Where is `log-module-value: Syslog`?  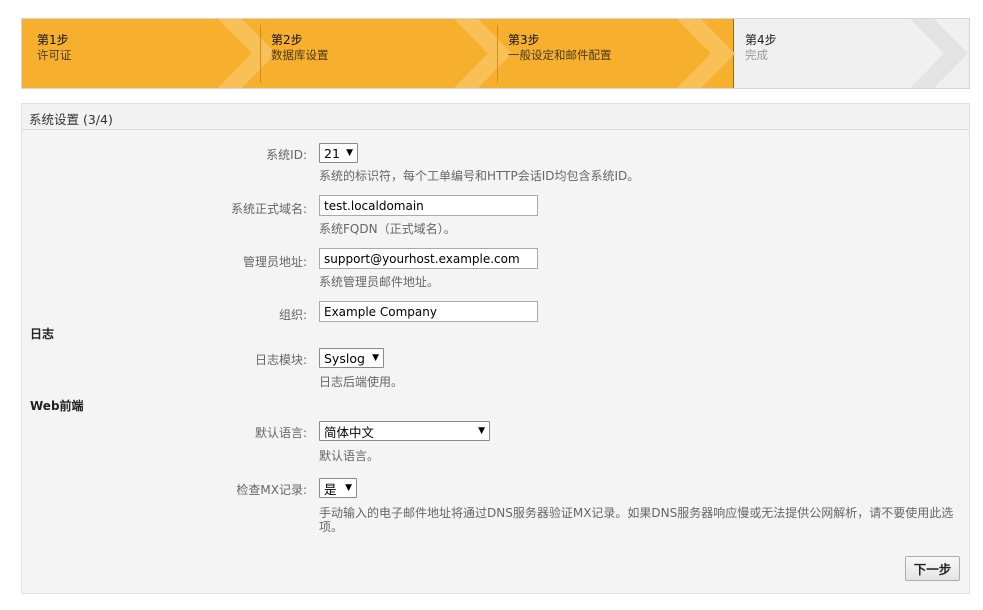 log-module-value: Syslog is located at coordinates (344, 358).